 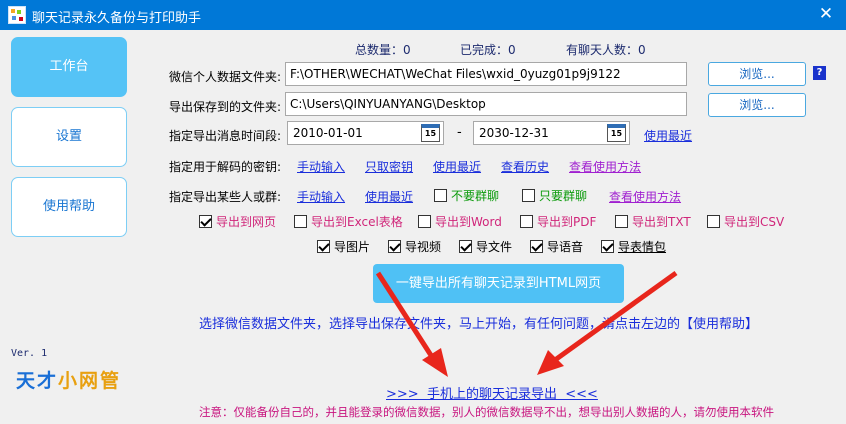 What do you see at coordinates (90, 381) in the screenshot?
I see `logo-part2: 小网管` at bounding box center [90, 381].